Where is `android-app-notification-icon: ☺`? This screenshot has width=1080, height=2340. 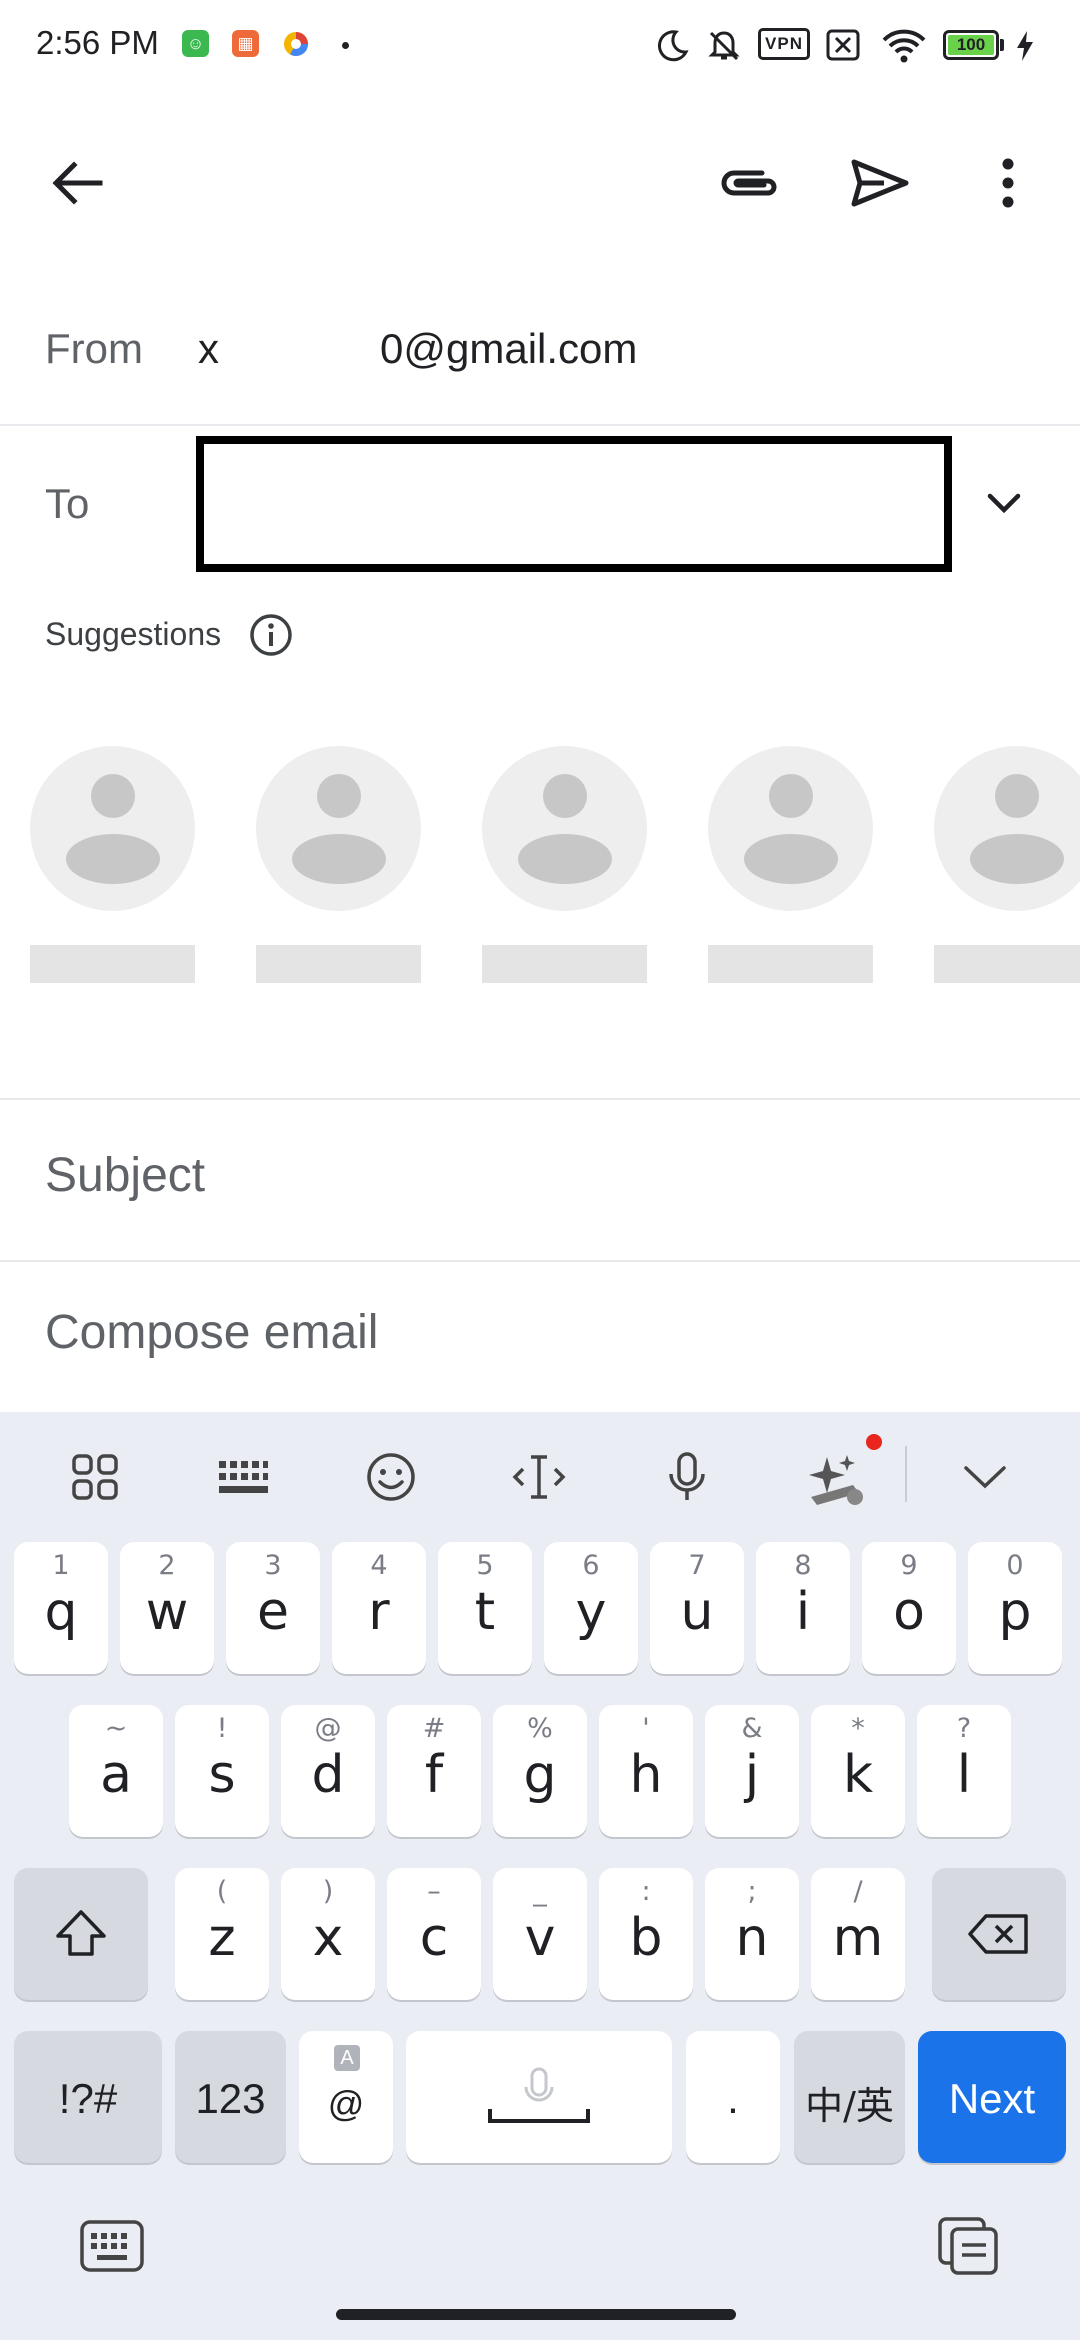
android-app-notification-icon: ☺ is located at coordinates (195, 43).